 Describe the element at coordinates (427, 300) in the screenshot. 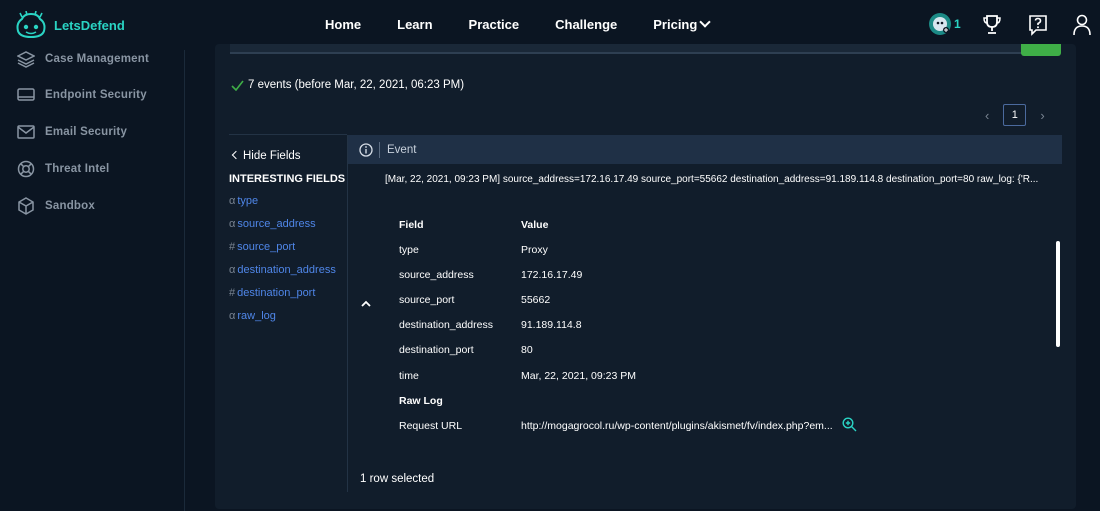

I see `row-field: source_port` at that location.